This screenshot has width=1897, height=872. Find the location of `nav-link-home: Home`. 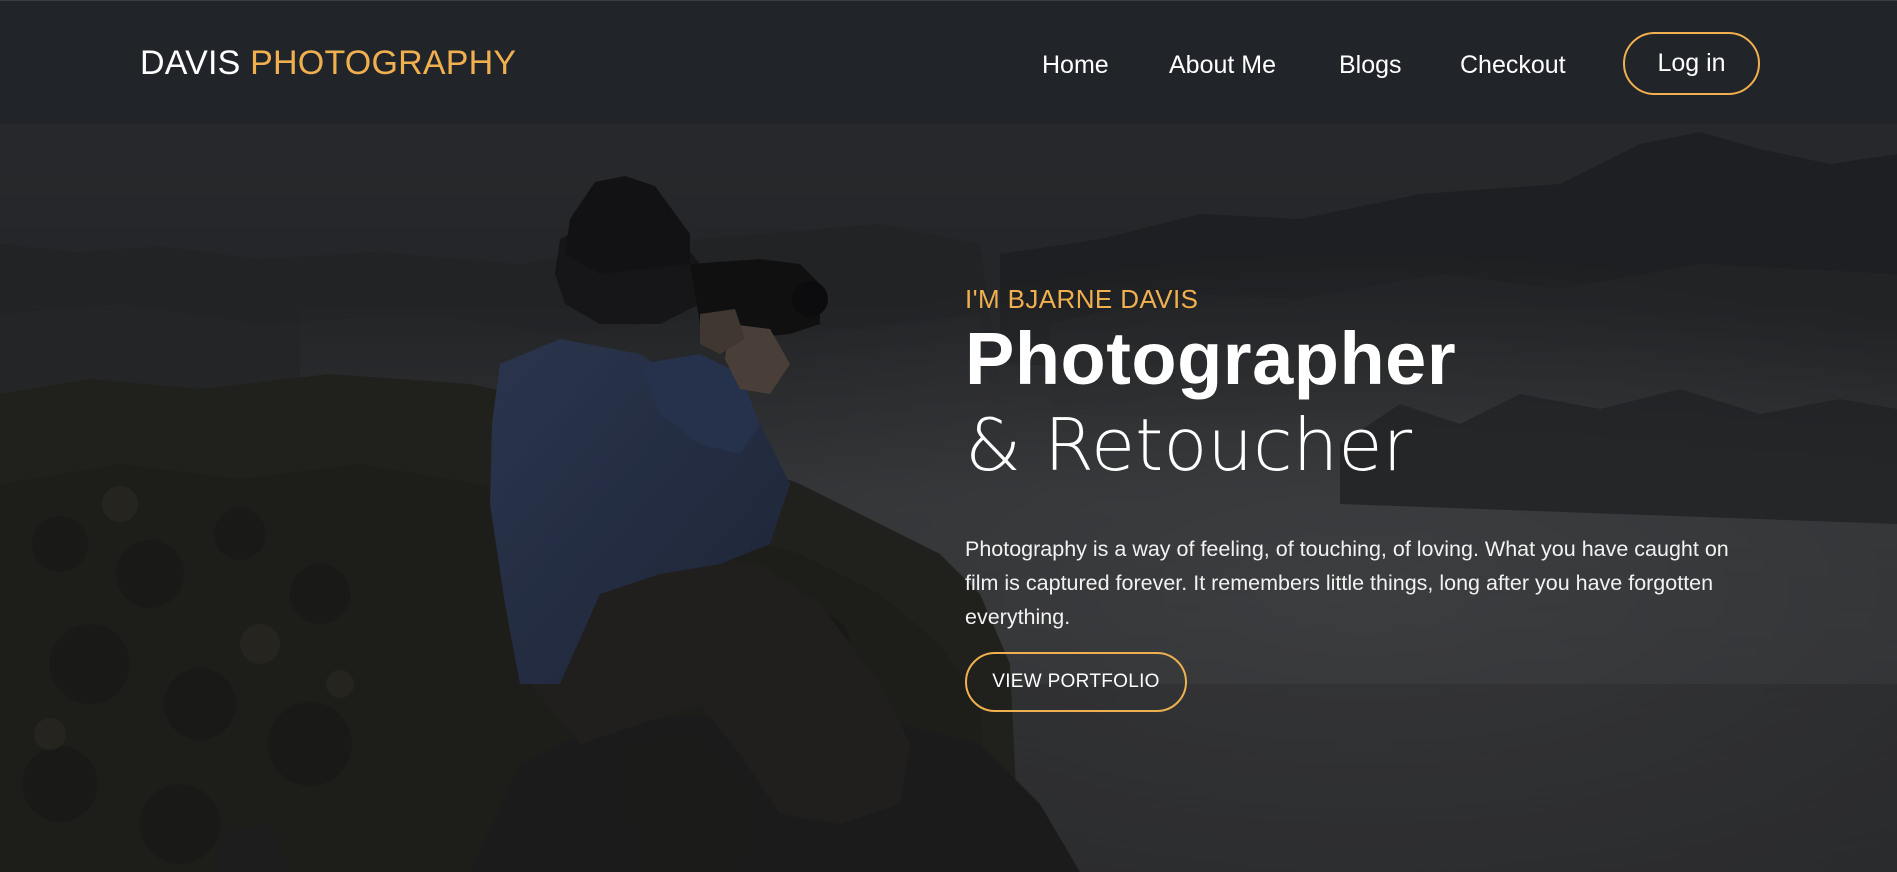

nav-link-home: Home is located at coordinates (1075, 65).